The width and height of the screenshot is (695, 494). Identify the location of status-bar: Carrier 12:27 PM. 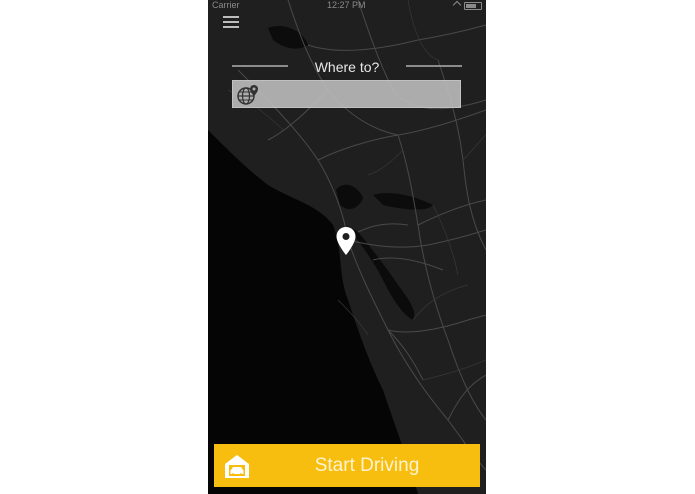
(347, 6).